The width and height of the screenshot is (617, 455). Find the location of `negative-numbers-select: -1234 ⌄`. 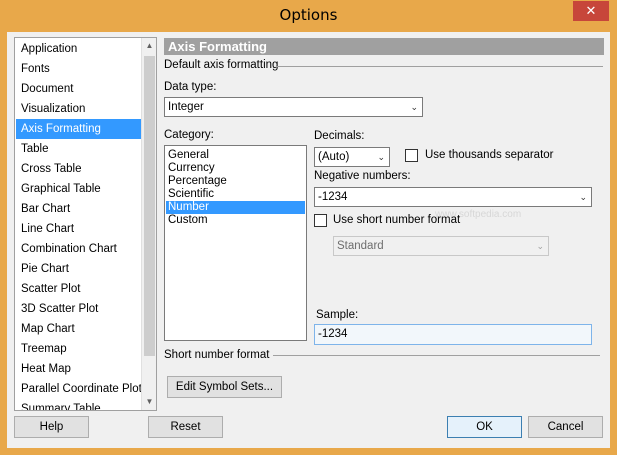

negative-numbers-select: -1234 ⌄ is located at coordinates (453, 197).